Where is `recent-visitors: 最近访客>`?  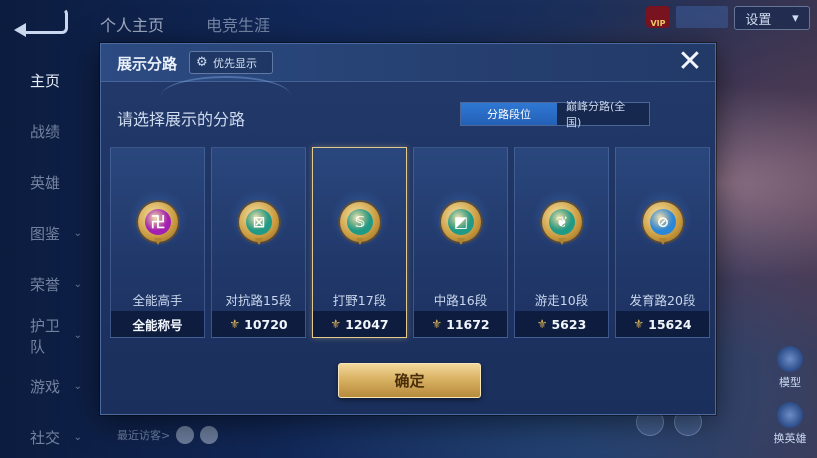
recent-visitors: 最近访客> is located at coordinates (168, 435).